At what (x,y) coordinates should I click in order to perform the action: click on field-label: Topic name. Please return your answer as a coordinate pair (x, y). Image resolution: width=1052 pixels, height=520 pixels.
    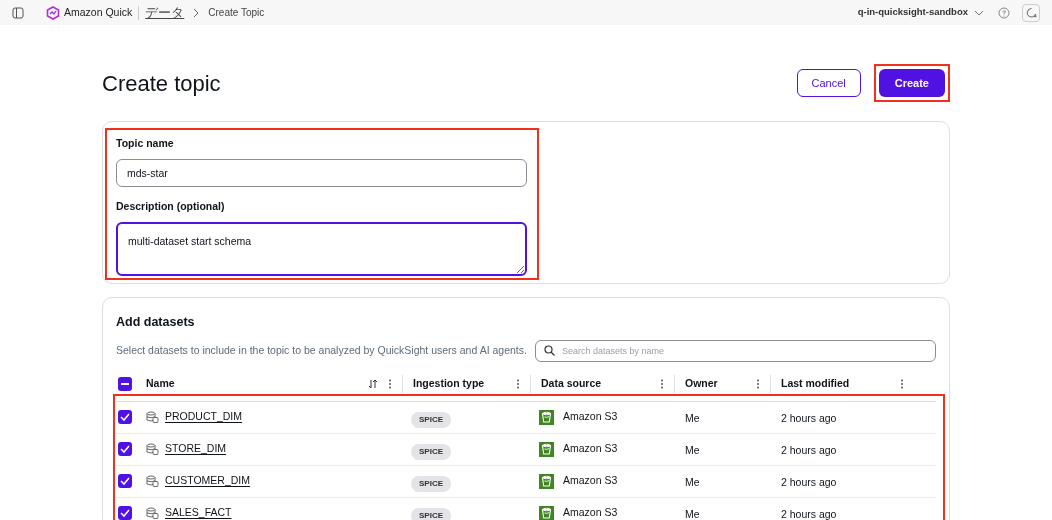
    Looking at the image, I should click on (145, 143).